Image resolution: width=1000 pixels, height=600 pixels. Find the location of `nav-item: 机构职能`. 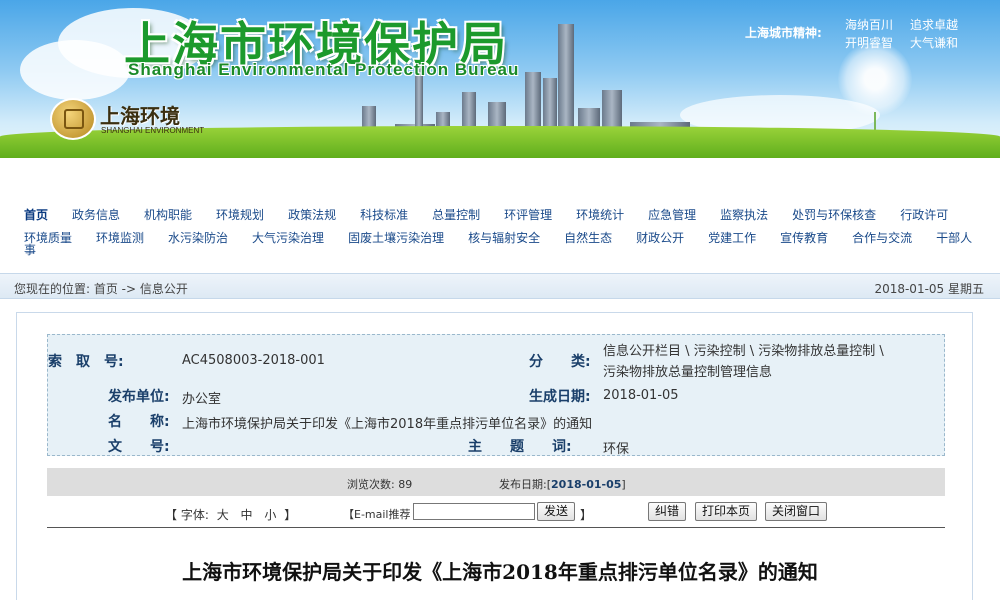

nav-item: 机构职能 is located at coordinates (168, 214).